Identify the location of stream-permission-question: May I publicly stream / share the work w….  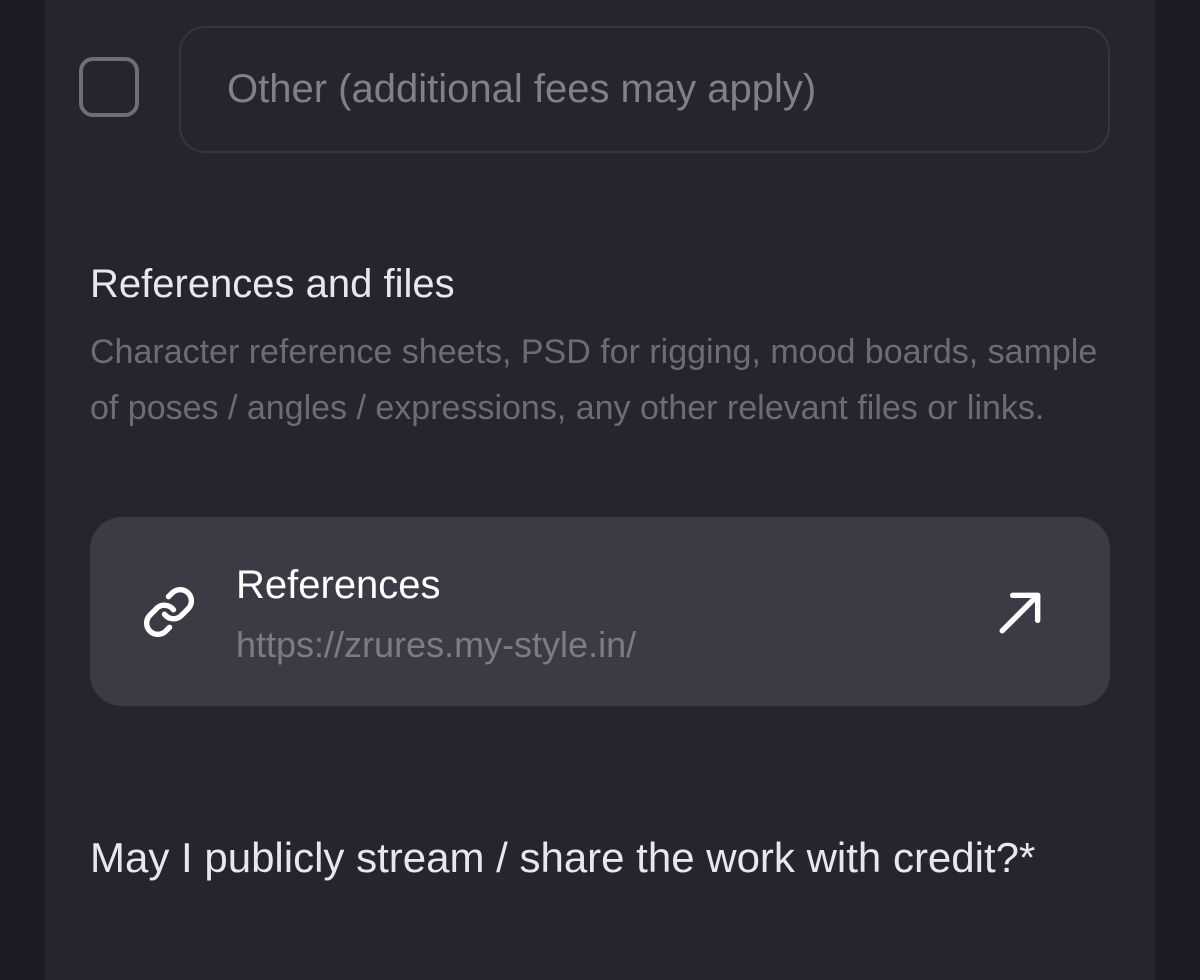
(563, 857).